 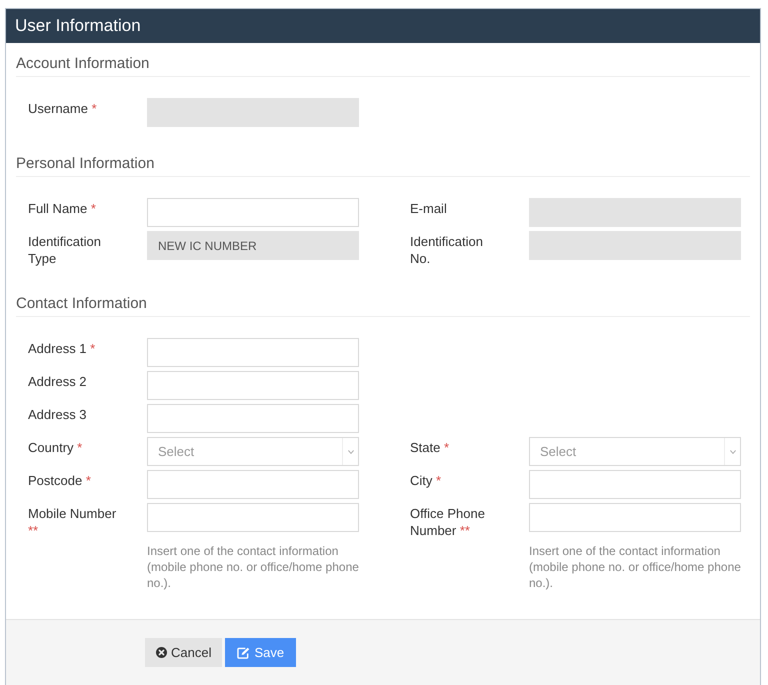 What do you see at coordinates (161, 652) in the screenshot?
I see `circle-x-icon` at bounding box center [161, 652].